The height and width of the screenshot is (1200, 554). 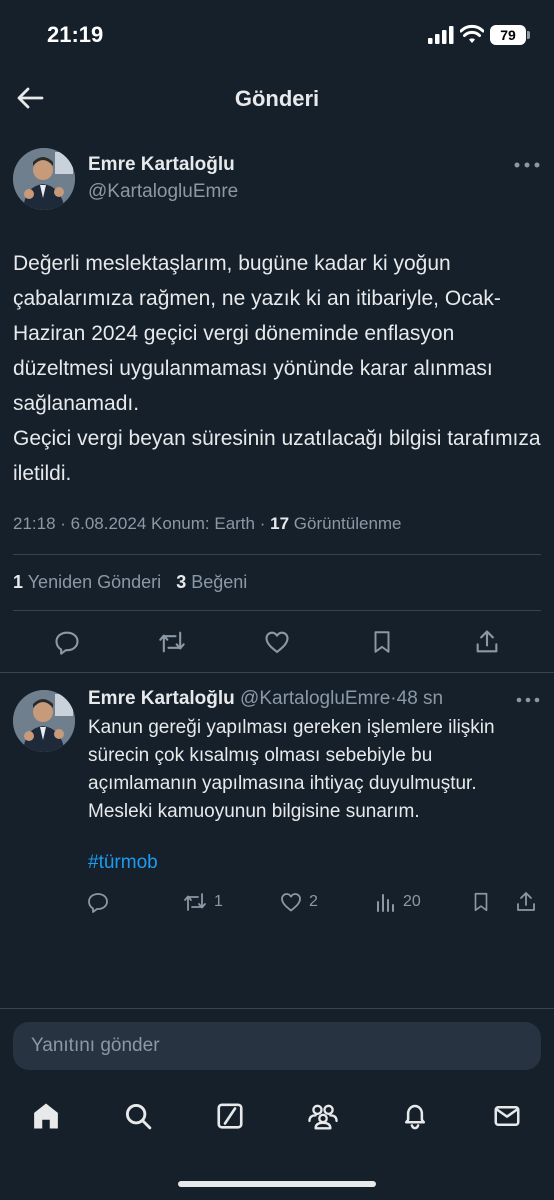 I want to click on nav-grok, so click(x=230, y=1116).